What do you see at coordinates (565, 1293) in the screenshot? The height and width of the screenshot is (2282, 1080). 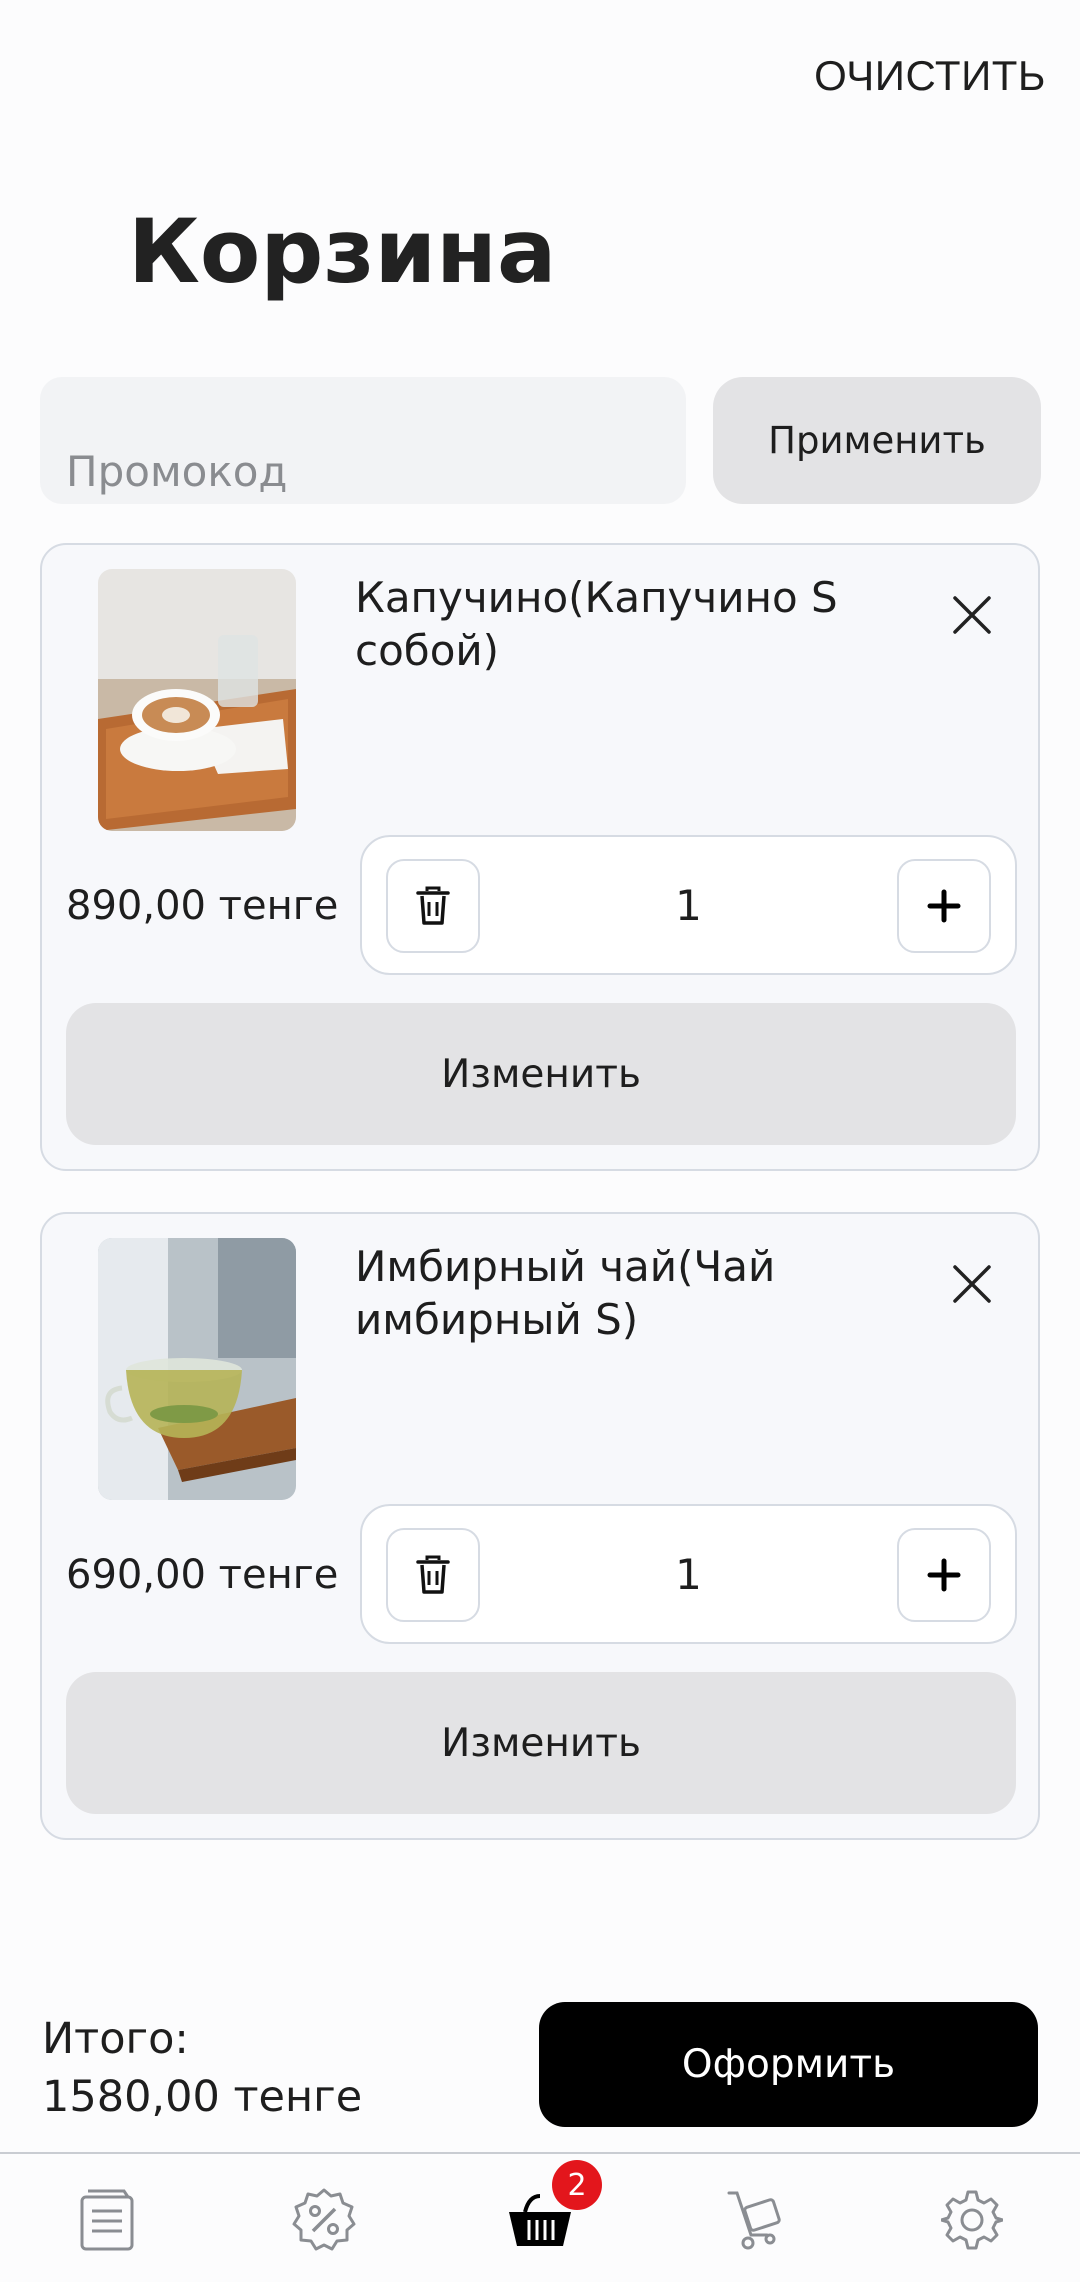 I see `product-name: Имбирный чай(Чай имбирный S)` at bounding box center [565, 1293].